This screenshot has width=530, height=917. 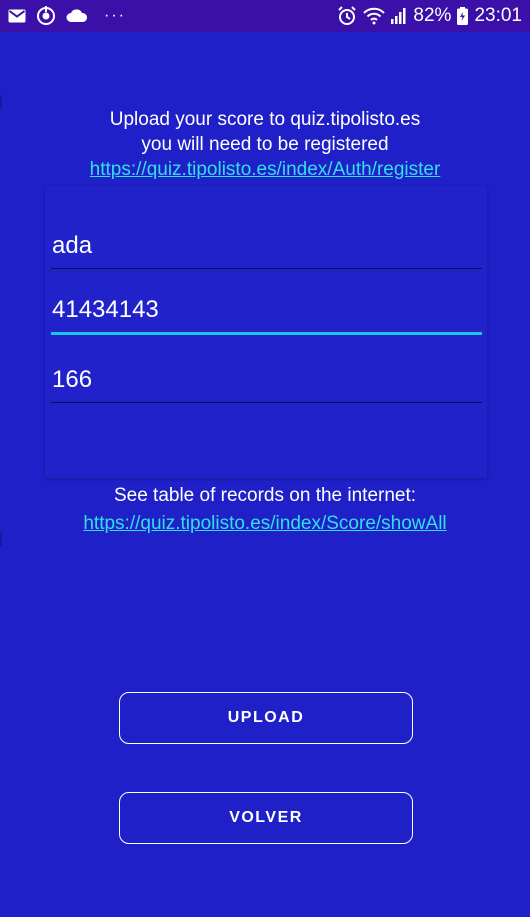 I want to click on intro-line-2: you will need to be registered, so click(x=265, y=144).